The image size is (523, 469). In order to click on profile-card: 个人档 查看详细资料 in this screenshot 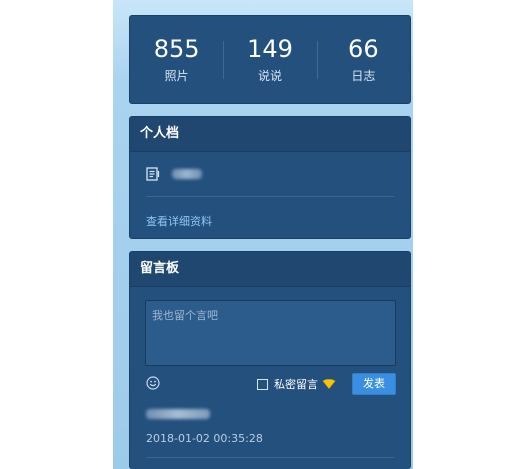, I will do `click(270, 177)`.